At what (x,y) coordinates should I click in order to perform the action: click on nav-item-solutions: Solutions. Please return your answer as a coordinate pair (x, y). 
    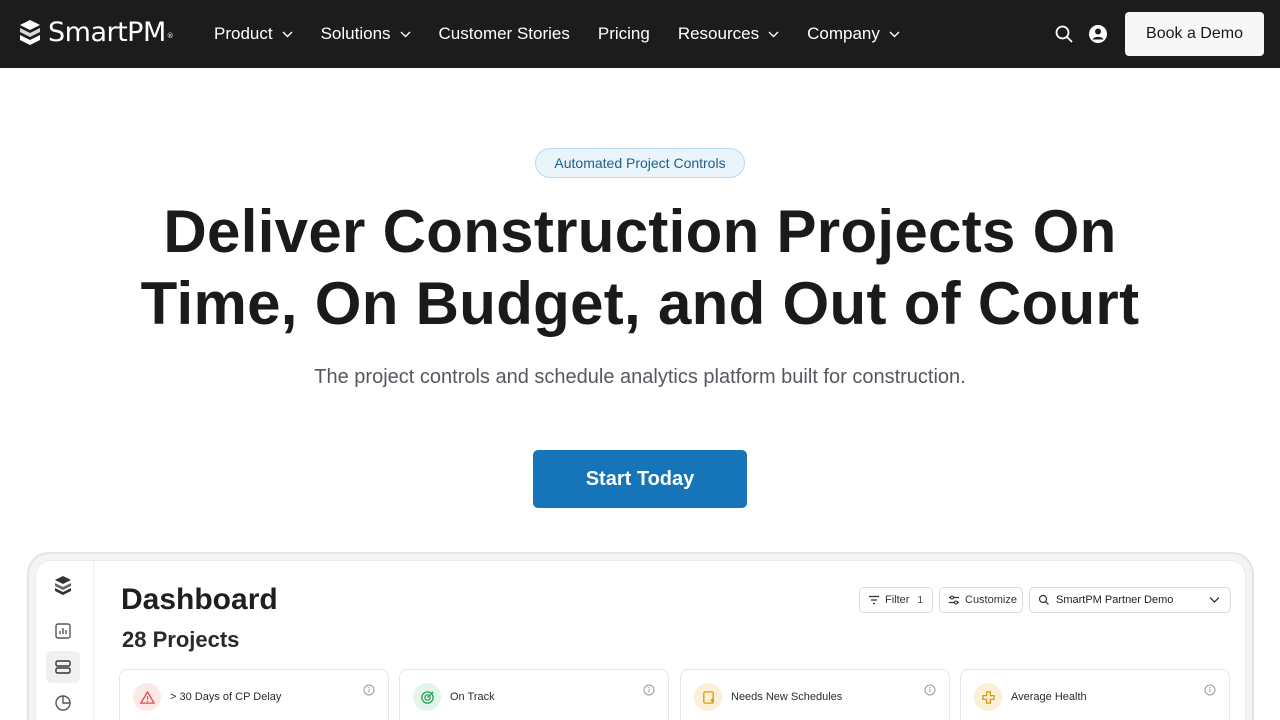
    Looking at the image, I should click on (366, 34).